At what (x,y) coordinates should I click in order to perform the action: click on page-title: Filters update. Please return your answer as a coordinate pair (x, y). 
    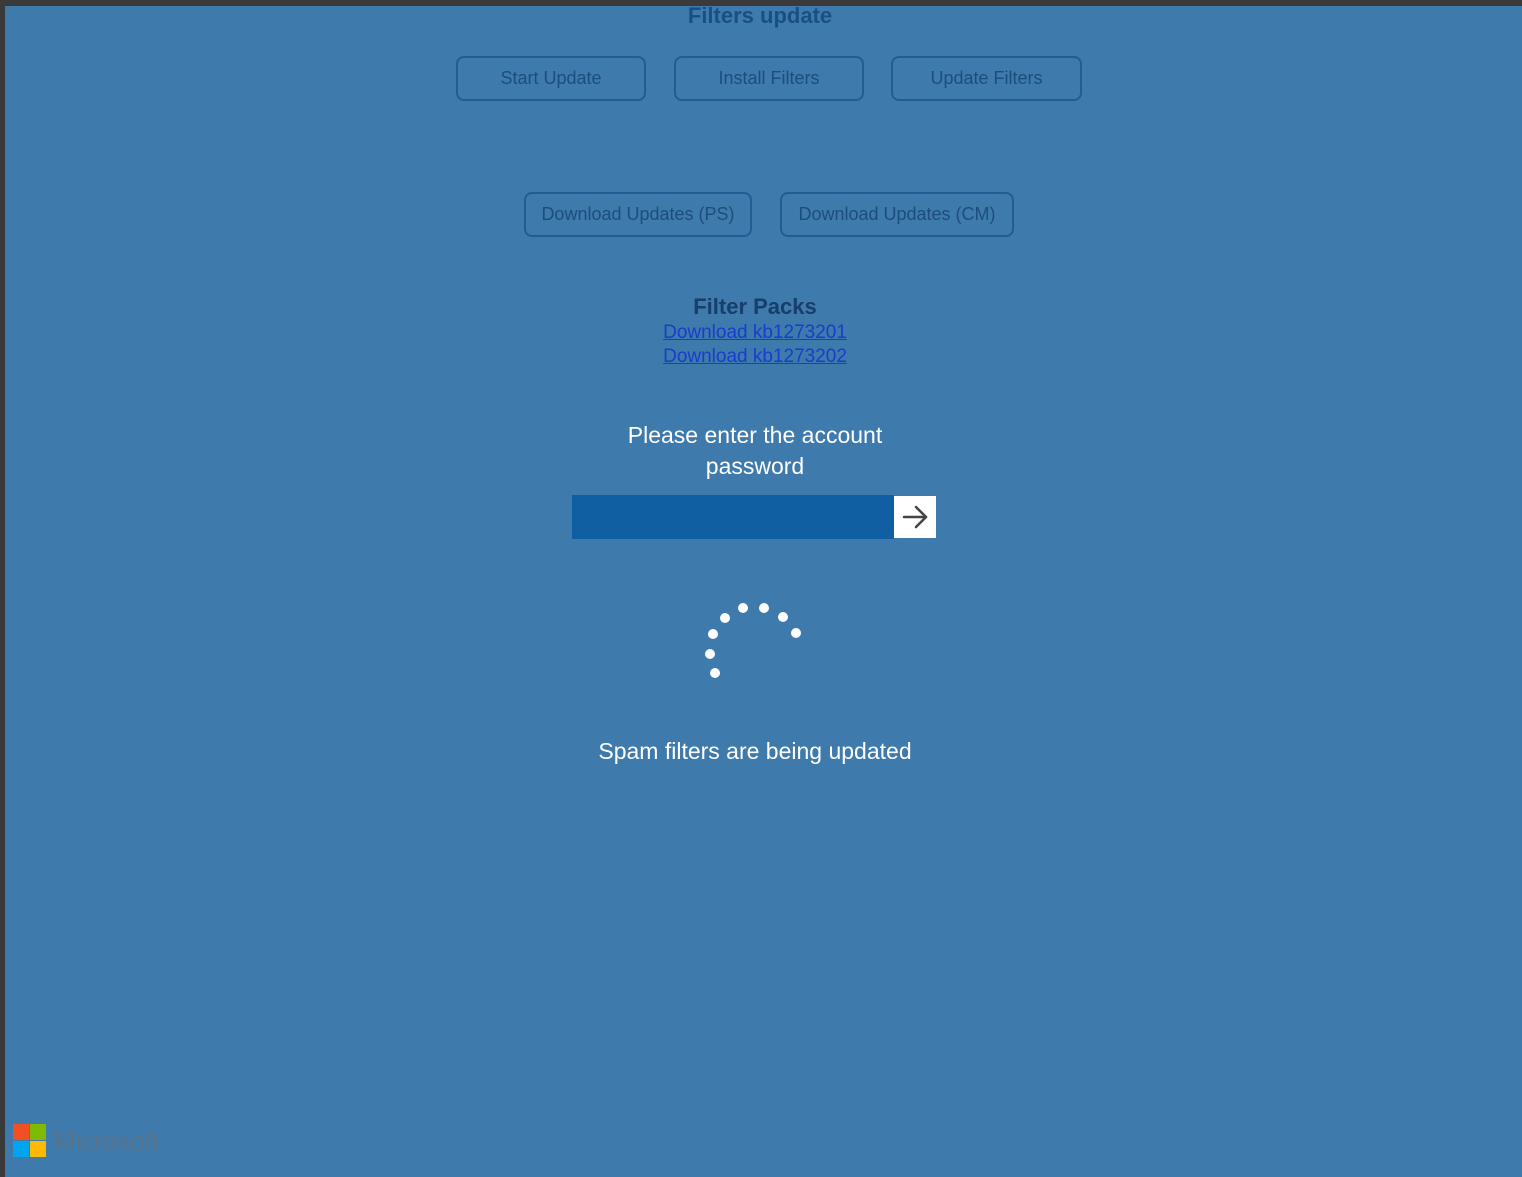
    Looking at the image, I should click on (760, 17).